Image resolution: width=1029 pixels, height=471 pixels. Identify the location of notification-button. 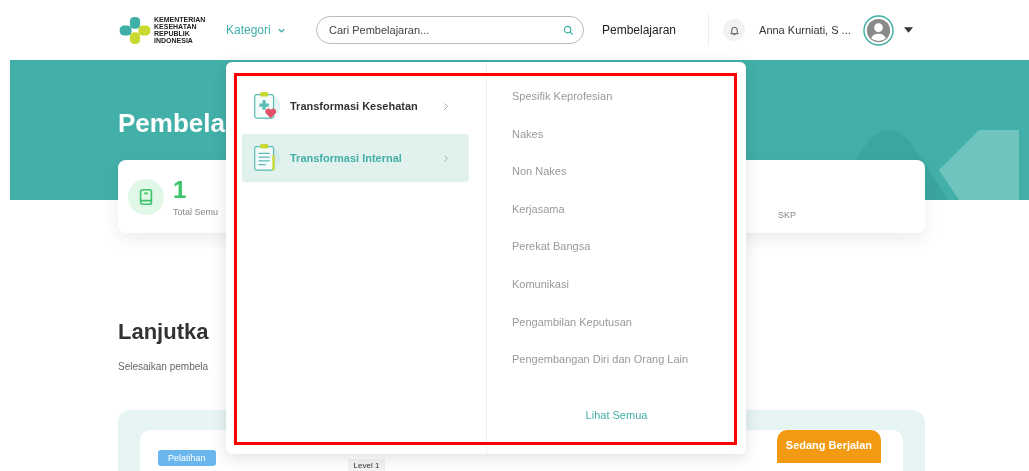
(734, 30).